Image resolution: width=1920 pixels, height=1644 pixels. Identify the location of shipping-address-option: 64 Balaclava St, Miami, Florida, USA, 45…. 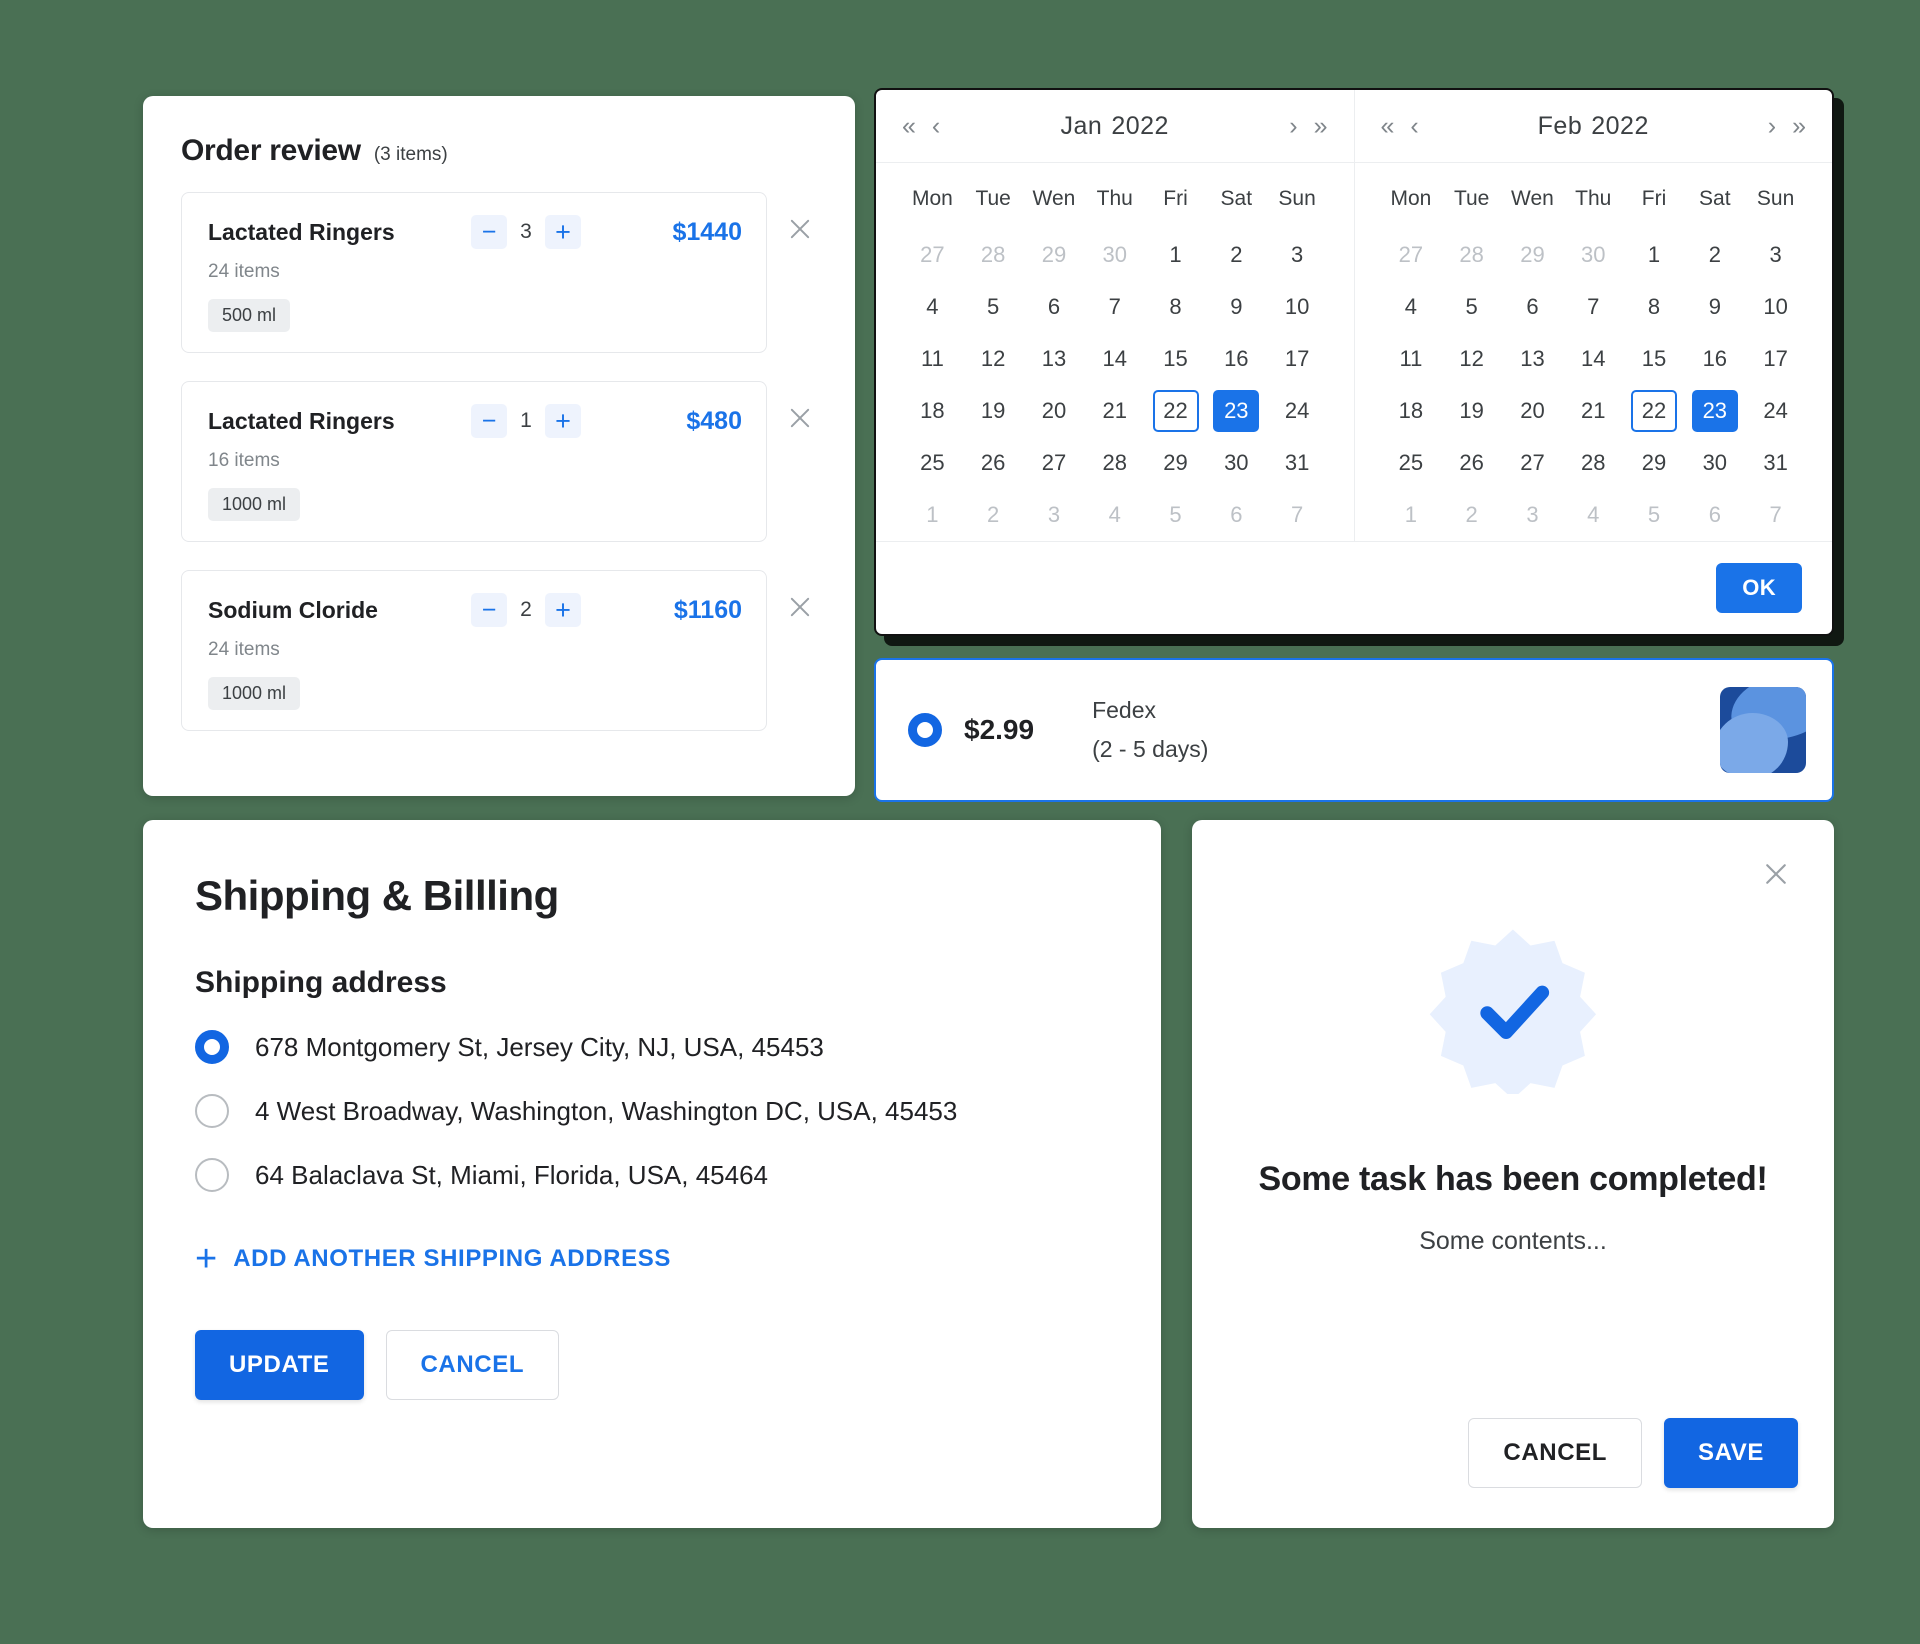
(653, 1175).